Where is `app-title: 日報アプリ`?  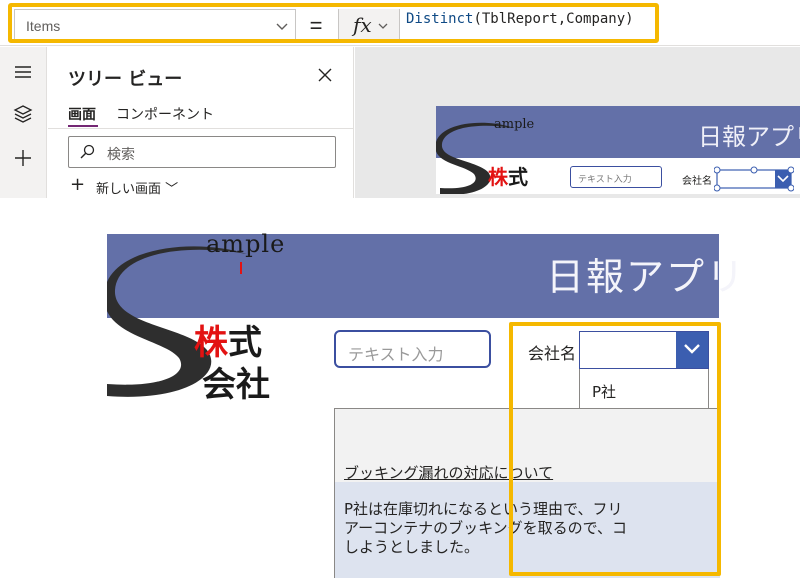
app-title: 日報アプリ is located at coordinates (646, 277).